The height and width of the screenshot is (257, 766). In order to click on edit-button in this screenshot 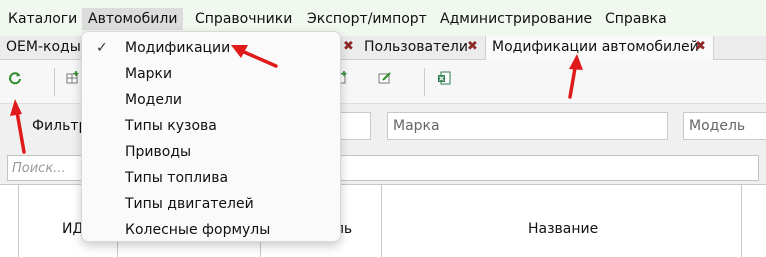, I will do `click(385, 81)`.